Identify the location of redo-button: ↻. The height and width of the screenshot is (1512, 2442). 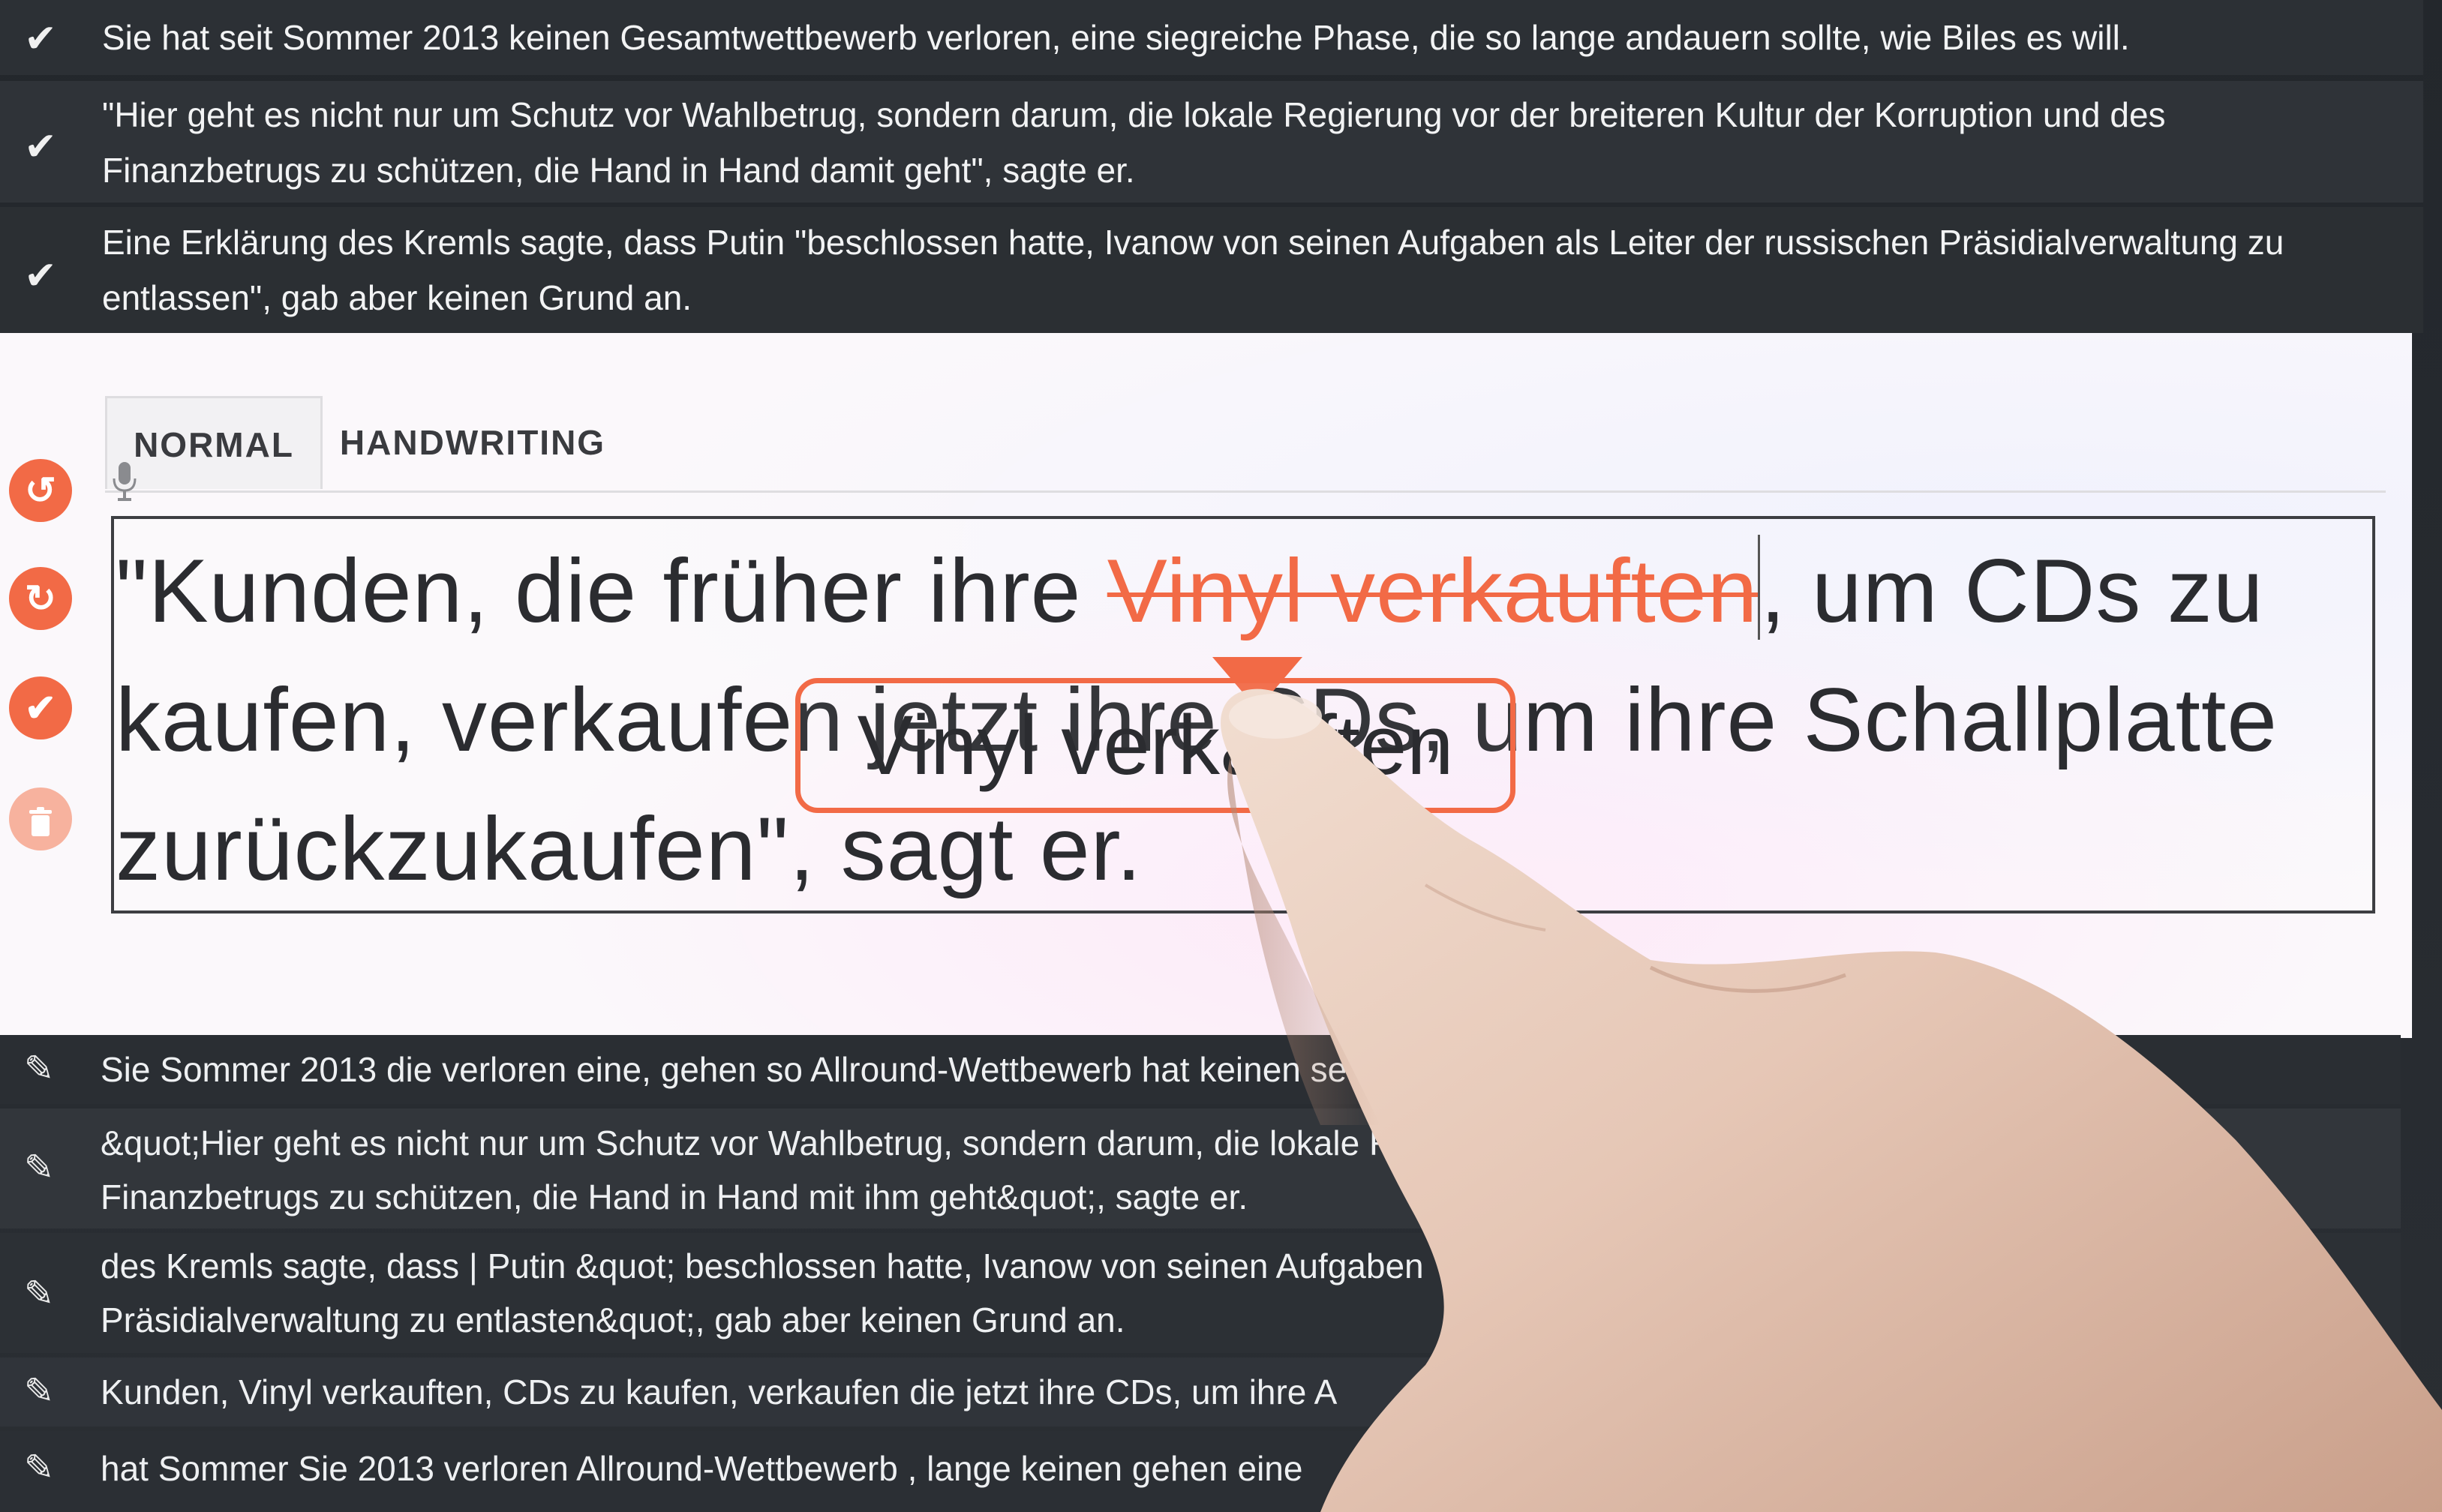
(40, 598).